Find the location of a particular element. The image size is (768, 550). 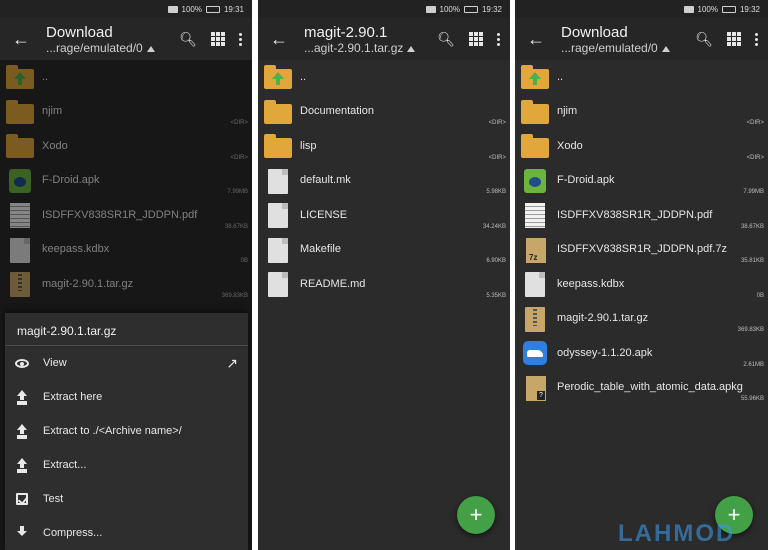

file-meta: 369.83KB is located at coordinates (234, 295).